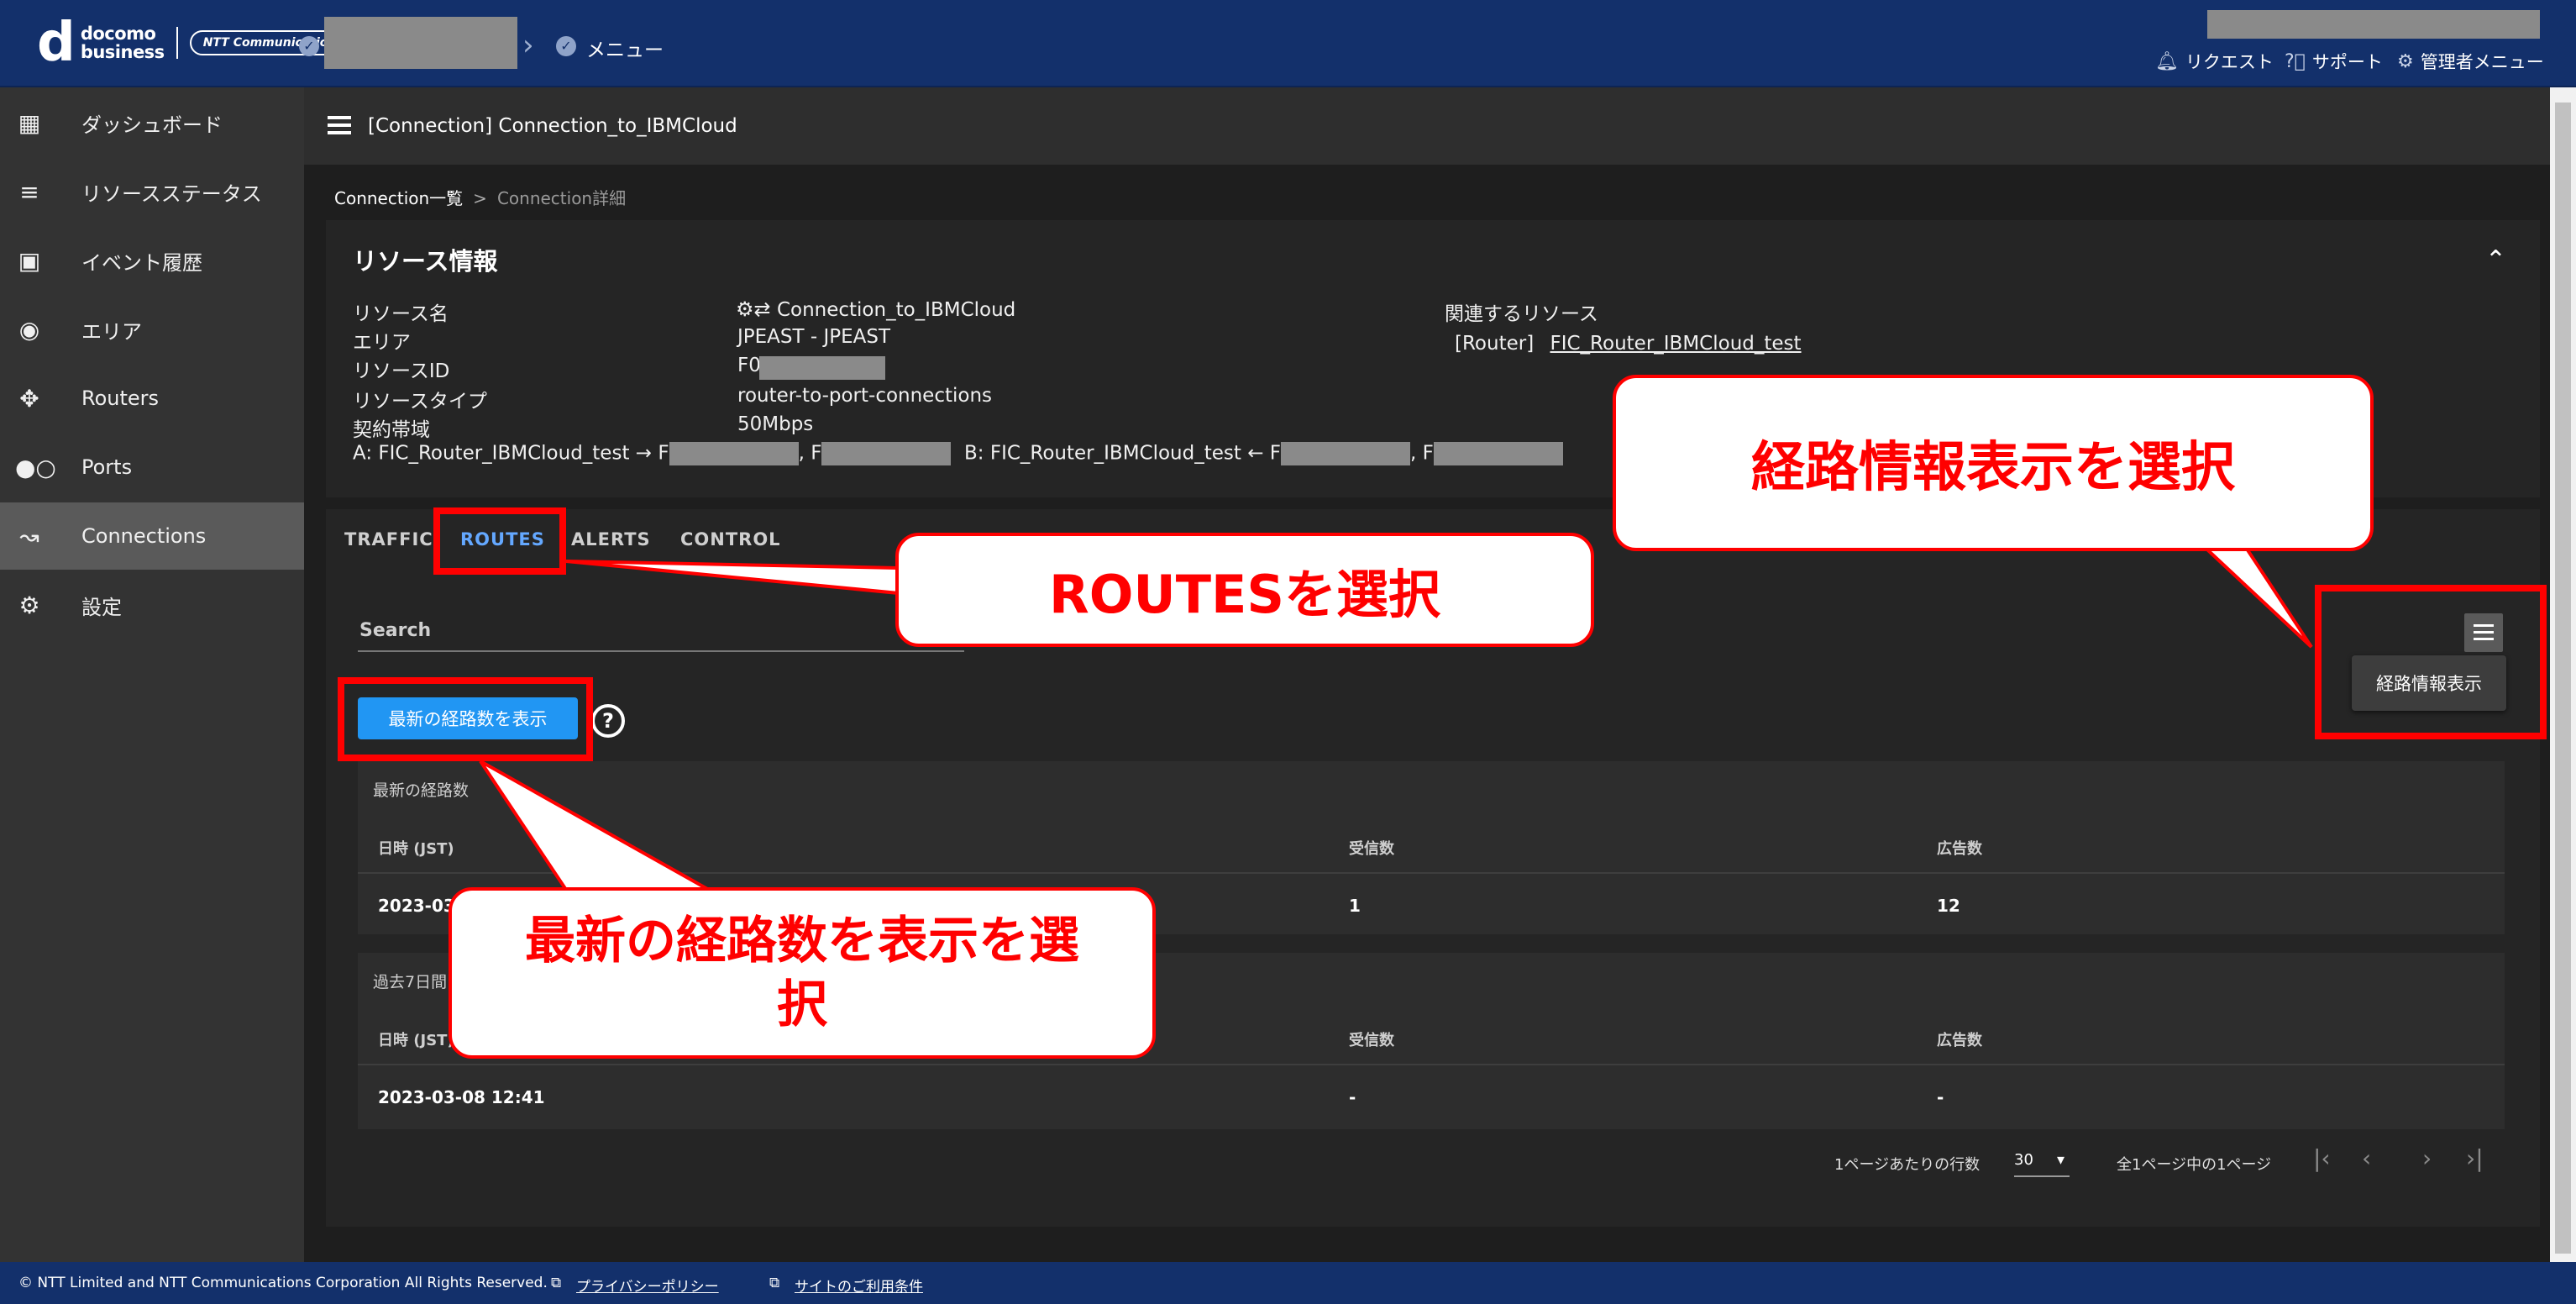 The image size is (2576, 1304). I want to click on resource-info-title: リソース情報, so click(425, 261).